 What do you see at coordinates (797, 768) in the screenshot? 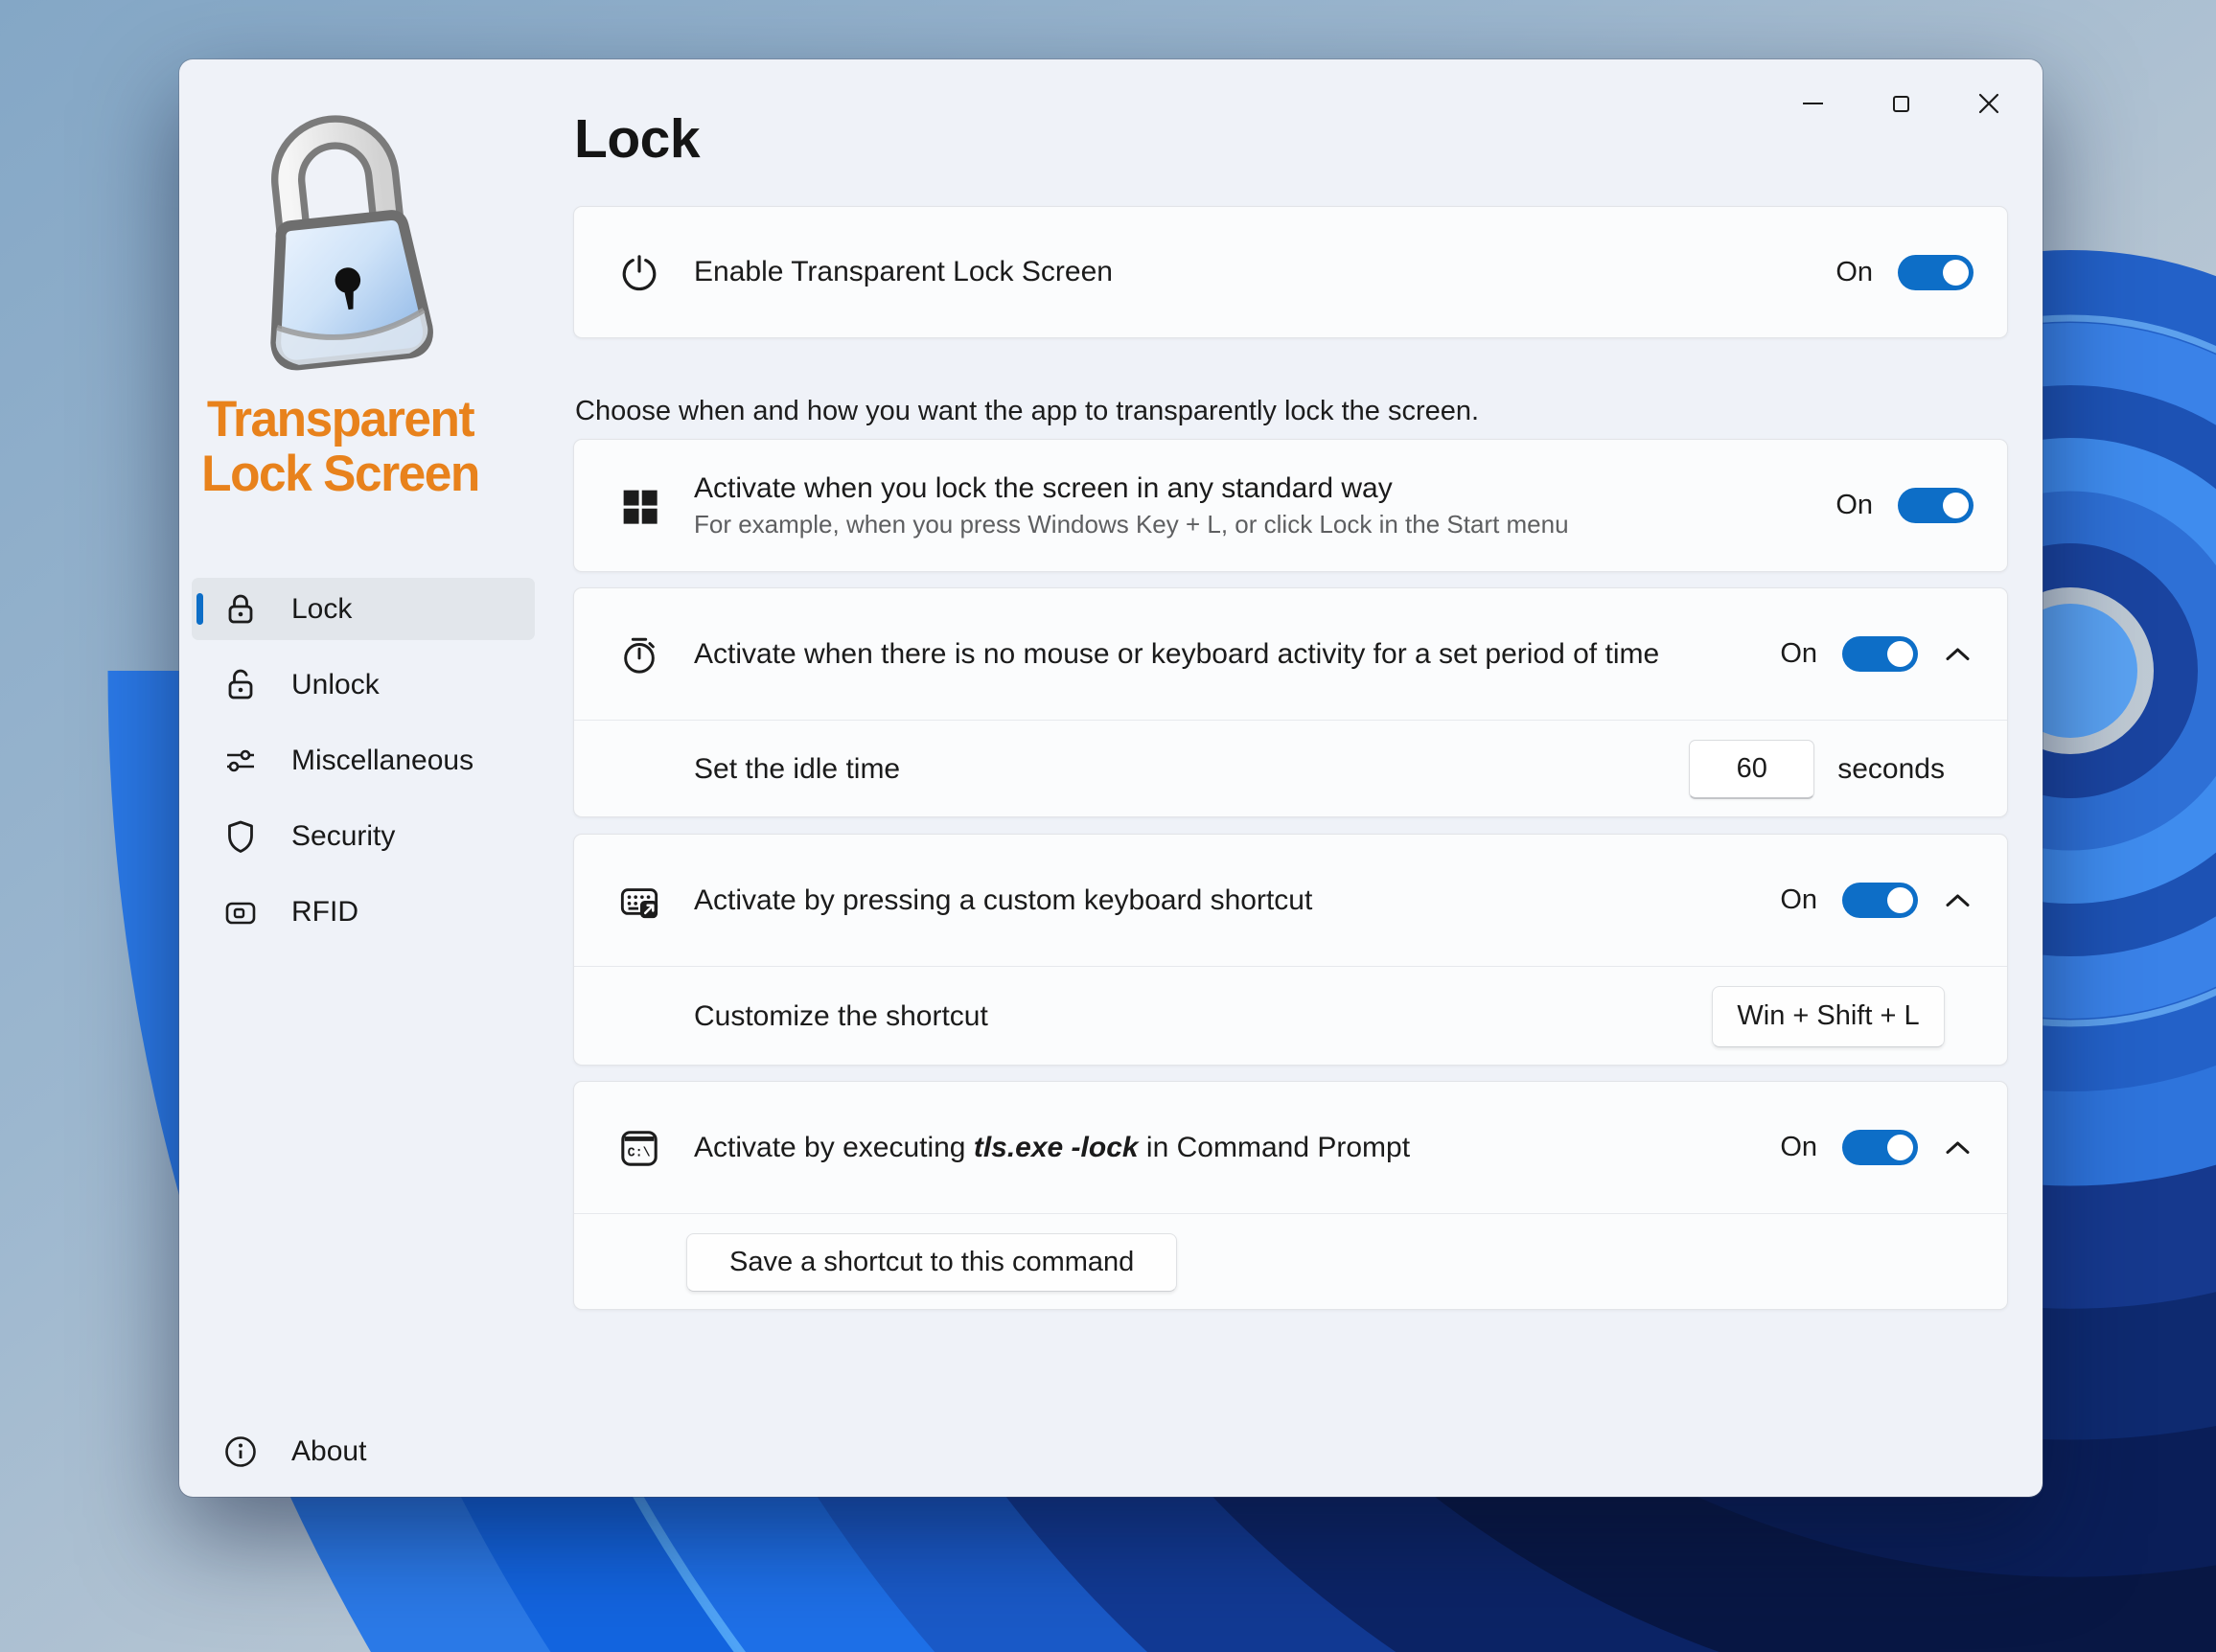
I see `idle-time-label: Set the idle time` at bounding box center [797, 768].